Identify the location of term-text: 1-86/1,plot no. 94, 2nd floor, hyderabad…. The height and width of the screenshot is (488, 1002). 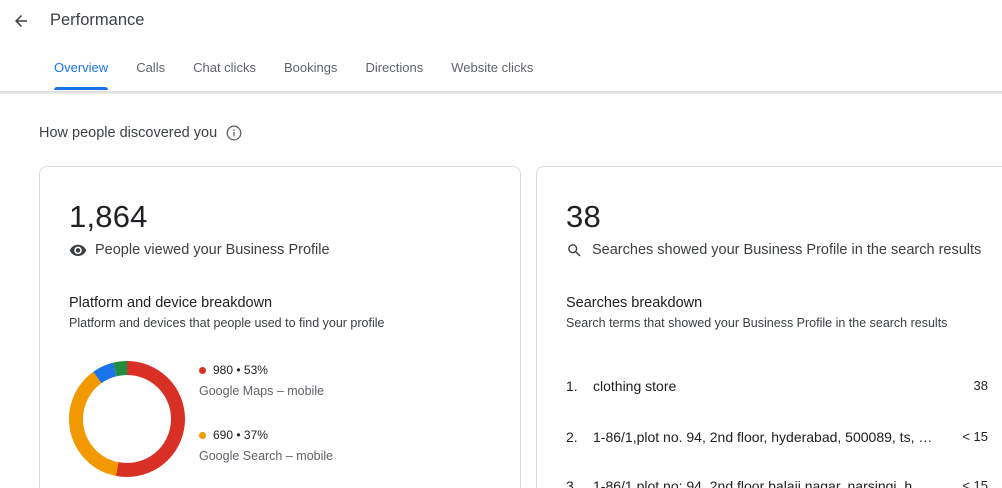
(763, 437).